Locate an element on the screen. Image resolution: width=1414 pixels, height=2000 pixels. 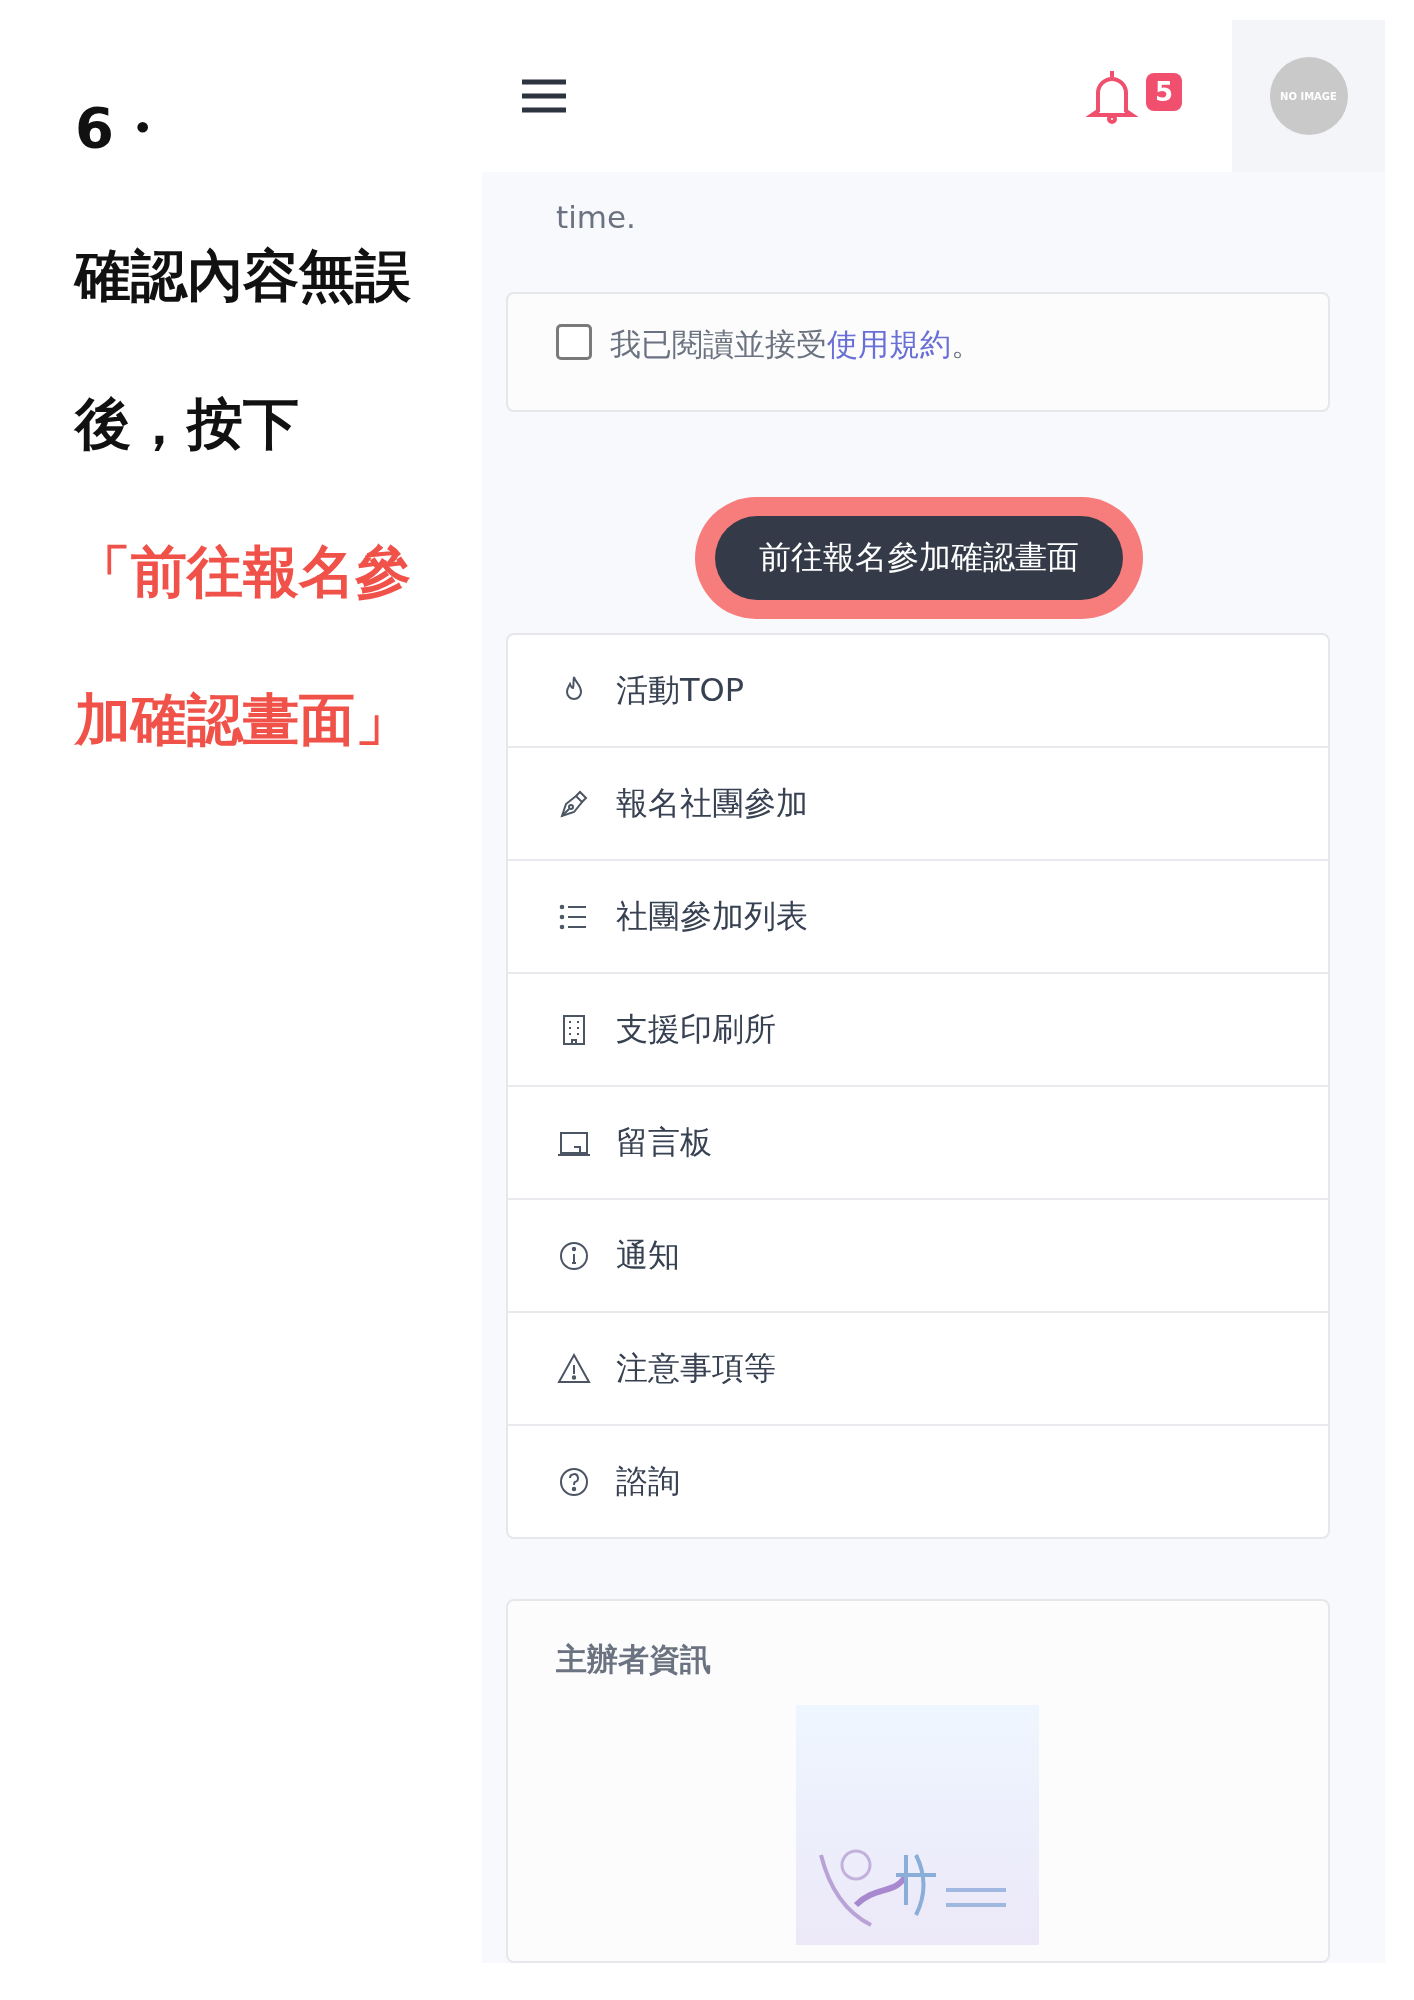
menu-item: 通知 is located at coordinates (918, 1257).